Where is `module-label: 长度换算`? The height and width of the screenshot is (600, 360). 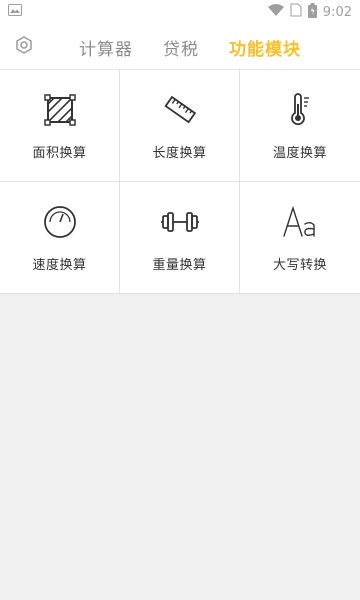
module-label: 长度换算 is located at coordinates (179, 153).